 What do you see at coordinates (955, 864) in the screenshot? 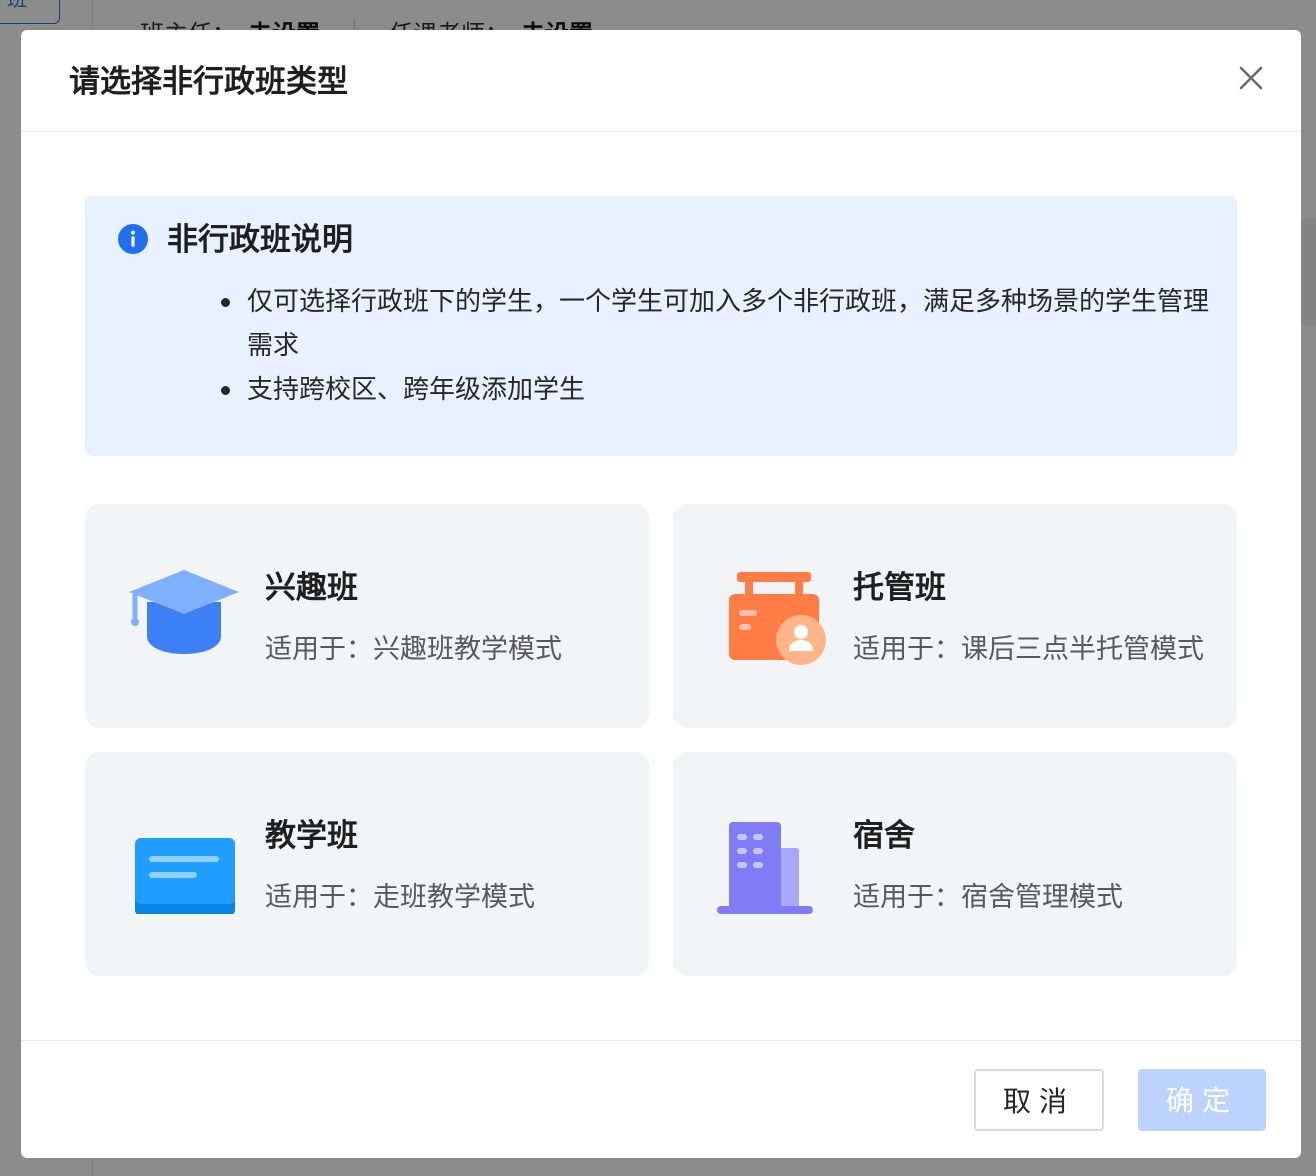
I see `option-card-dormitory: 宿舍 适用于：宿舍管理模式` at bounding box center [955, 864].